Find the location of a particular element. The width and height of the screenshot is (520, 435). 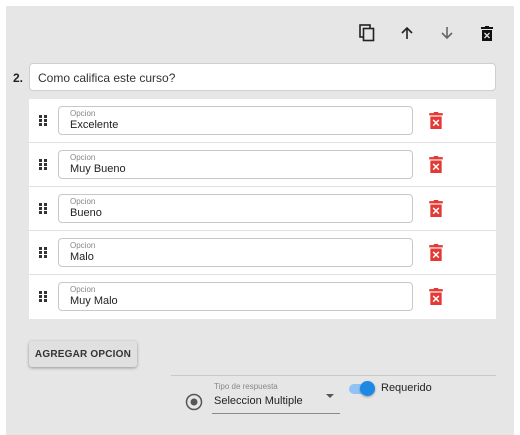

copy-icon is located at coordinates (367, 33).